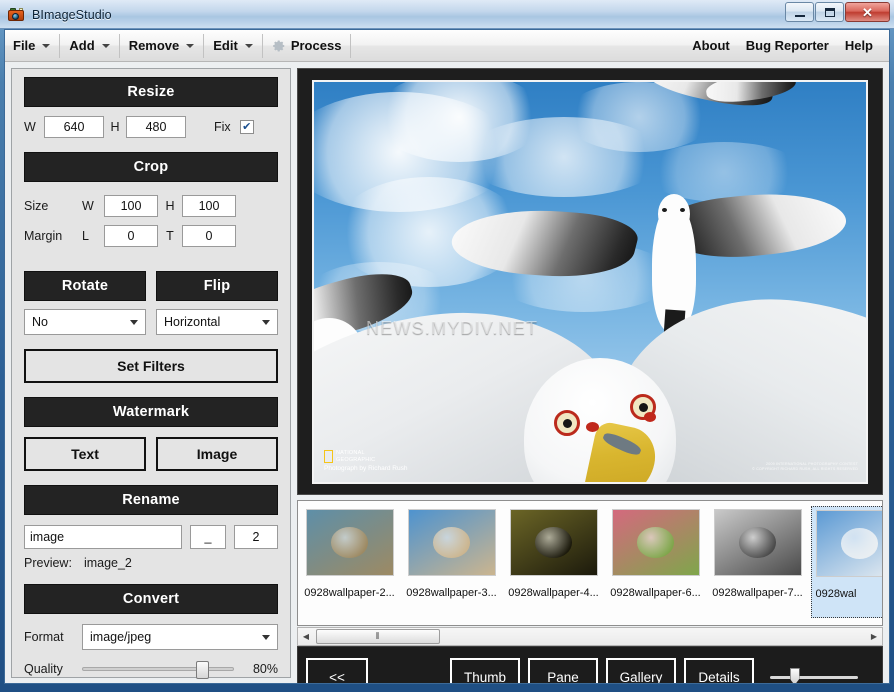 This screenshot has height=692, width=894. I want to click on maximize-icon, so click(829, 12).